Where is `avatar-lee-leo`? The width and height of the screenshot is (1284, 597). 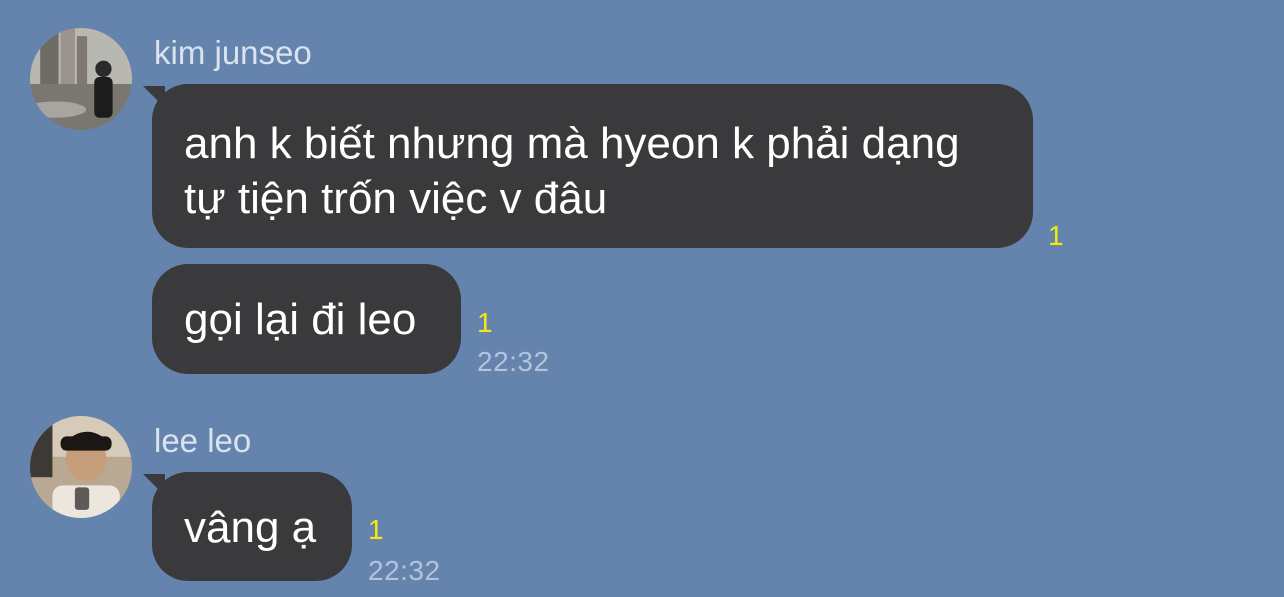
avatar-lee-leo is located at coordinates (81, 467).